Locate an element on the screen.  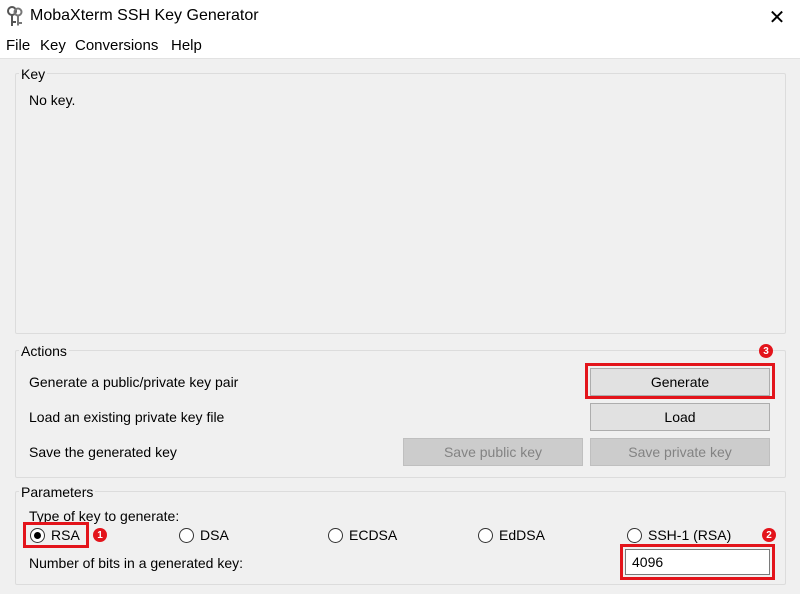
radio-dsa: DSA is located at coordinates (204, 535).